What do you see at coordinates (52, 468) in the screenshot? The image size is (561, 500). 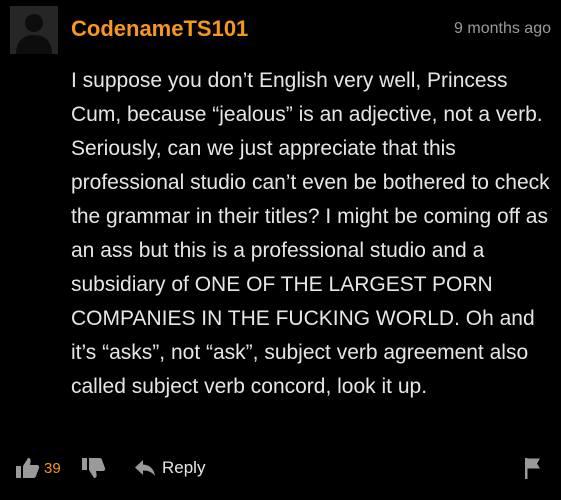 I see `like-count: 39` at bounding box center [52, 468].